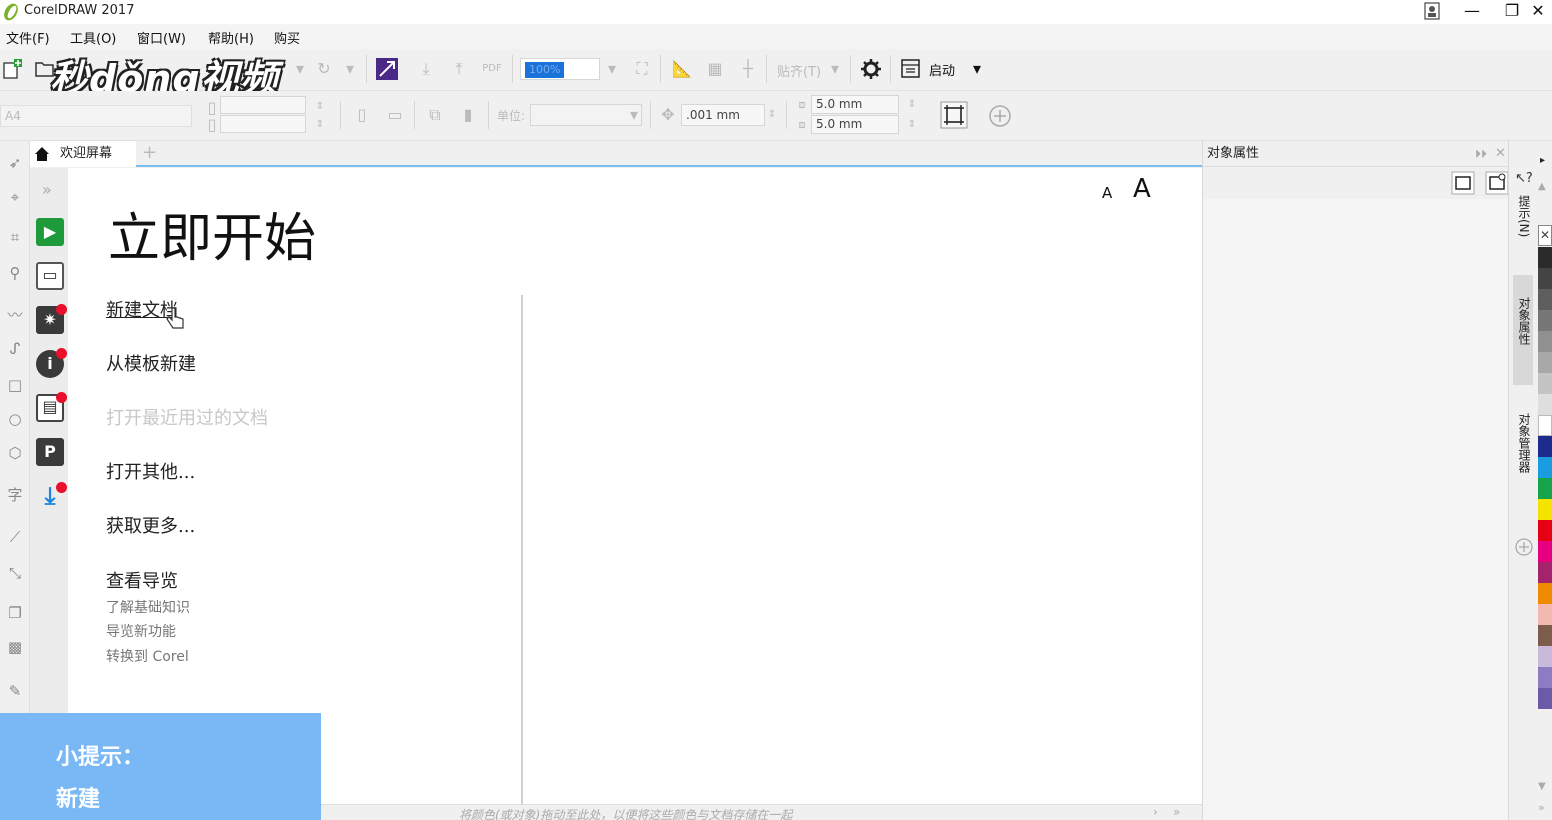 Image resolution: width=1552 pixels, height=820 pixels. What do you see at coordinates (387, 69) in the screenshot?
I see `corel-connect-icon` at bounding box center [387, 69].